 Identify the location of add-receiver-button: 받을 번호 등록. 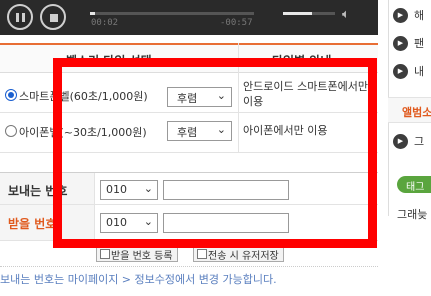
(137, 253).